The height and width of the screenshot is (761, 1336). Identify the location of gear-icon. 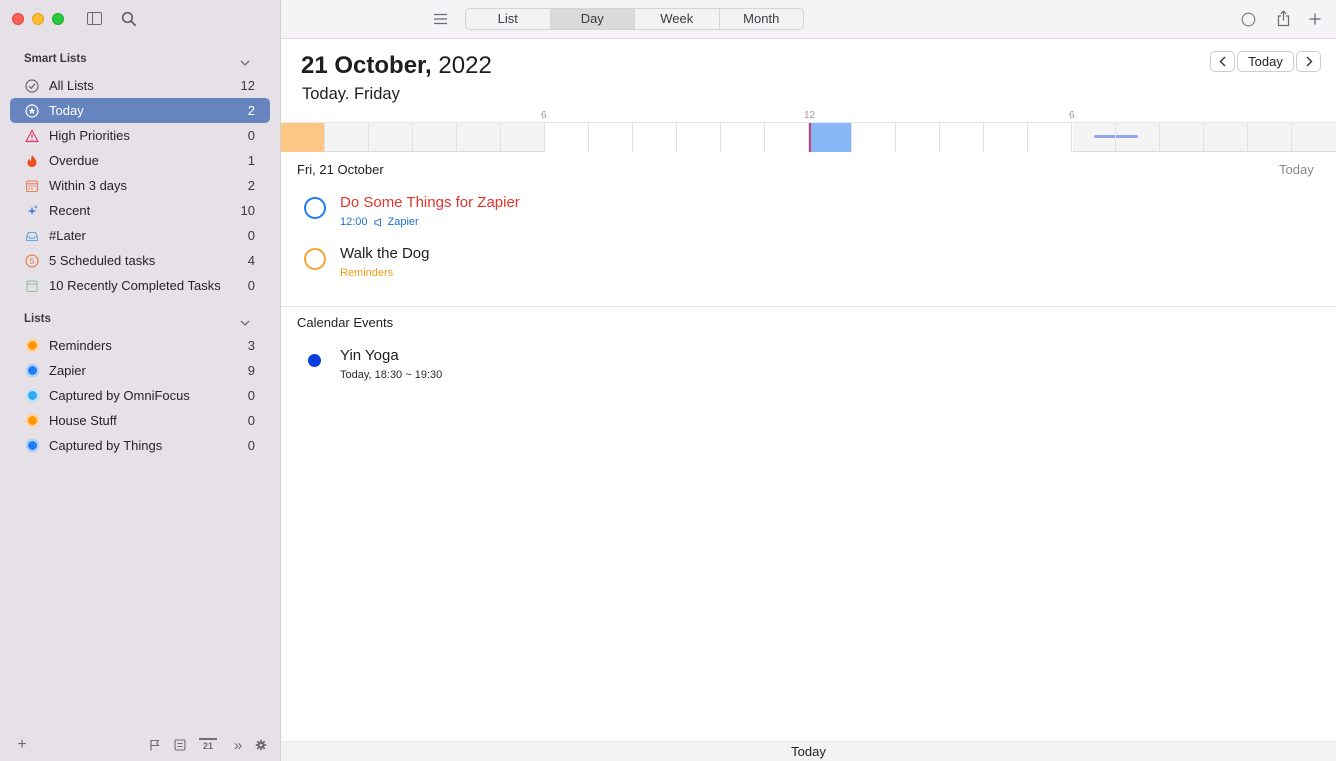
(261, 745).